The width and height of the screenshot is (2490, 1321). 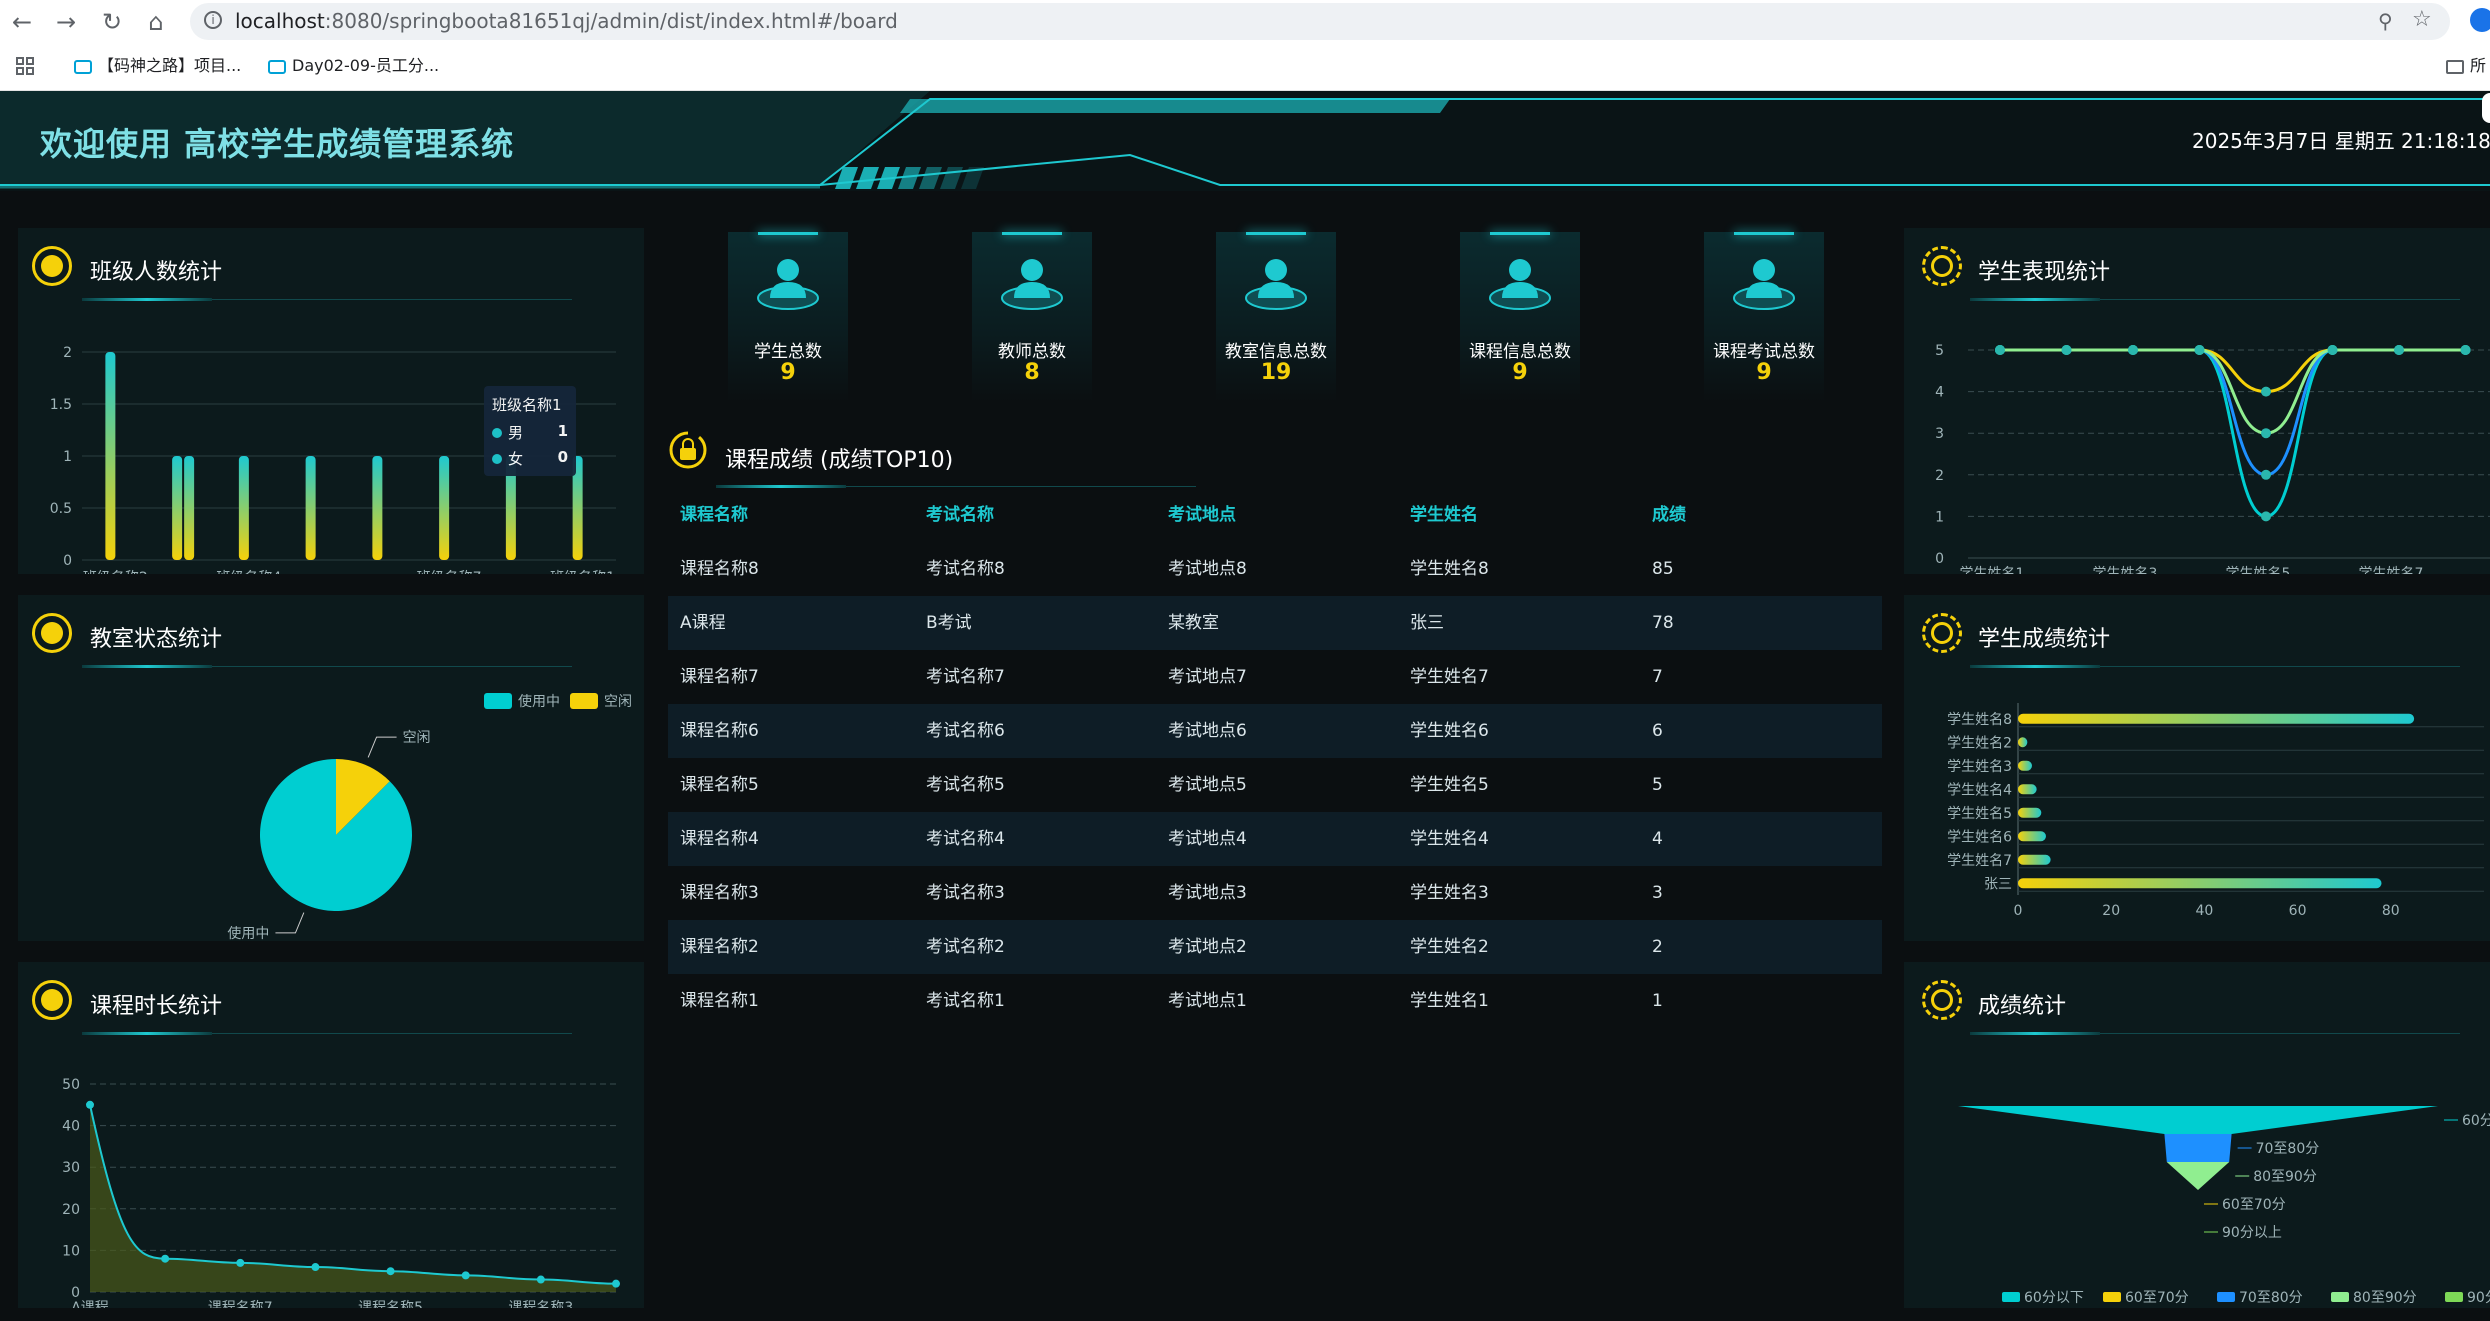 What do you see at coordinates (71, 1251) in the screenshot?
I see `y-tick-label: 10` at bounding box center [71, 1251].